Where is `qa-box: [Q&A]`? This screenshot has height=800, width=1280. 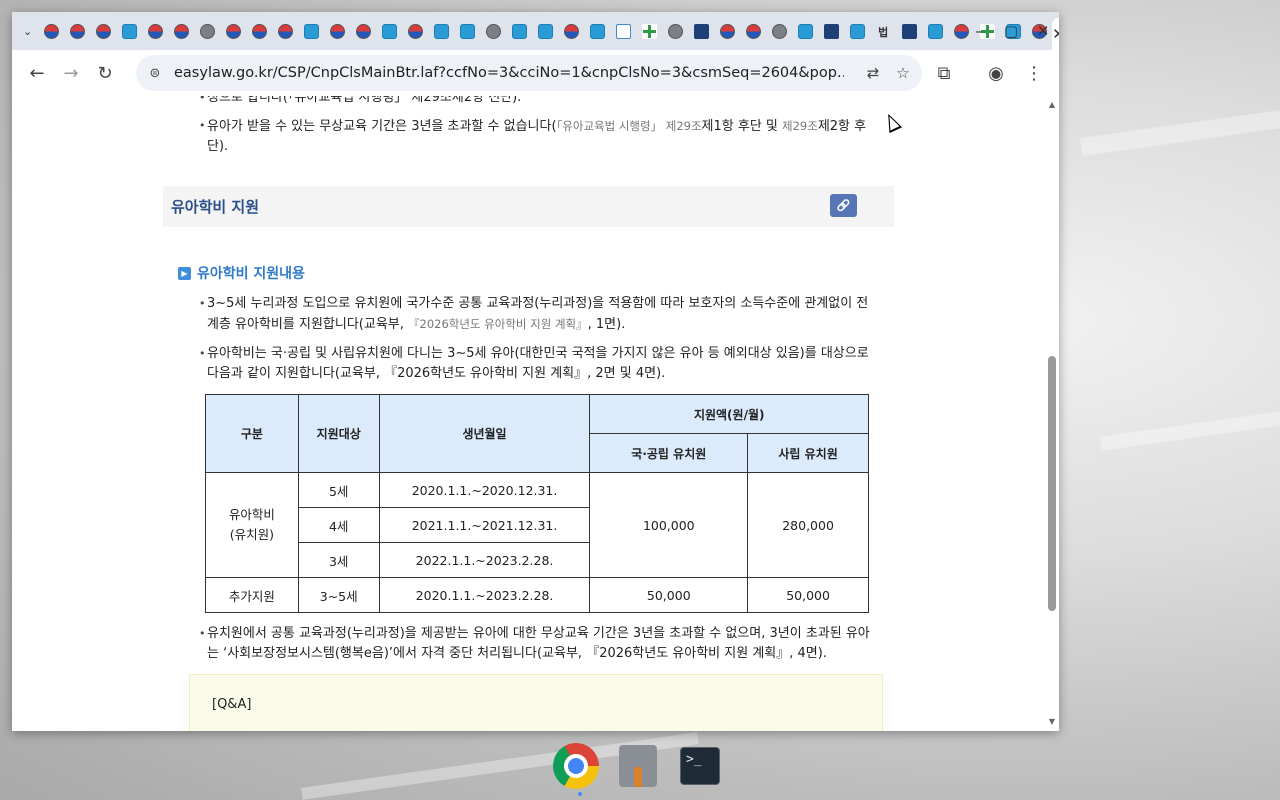
qa-box: [Q&A] is located at coordinates (536, 702).